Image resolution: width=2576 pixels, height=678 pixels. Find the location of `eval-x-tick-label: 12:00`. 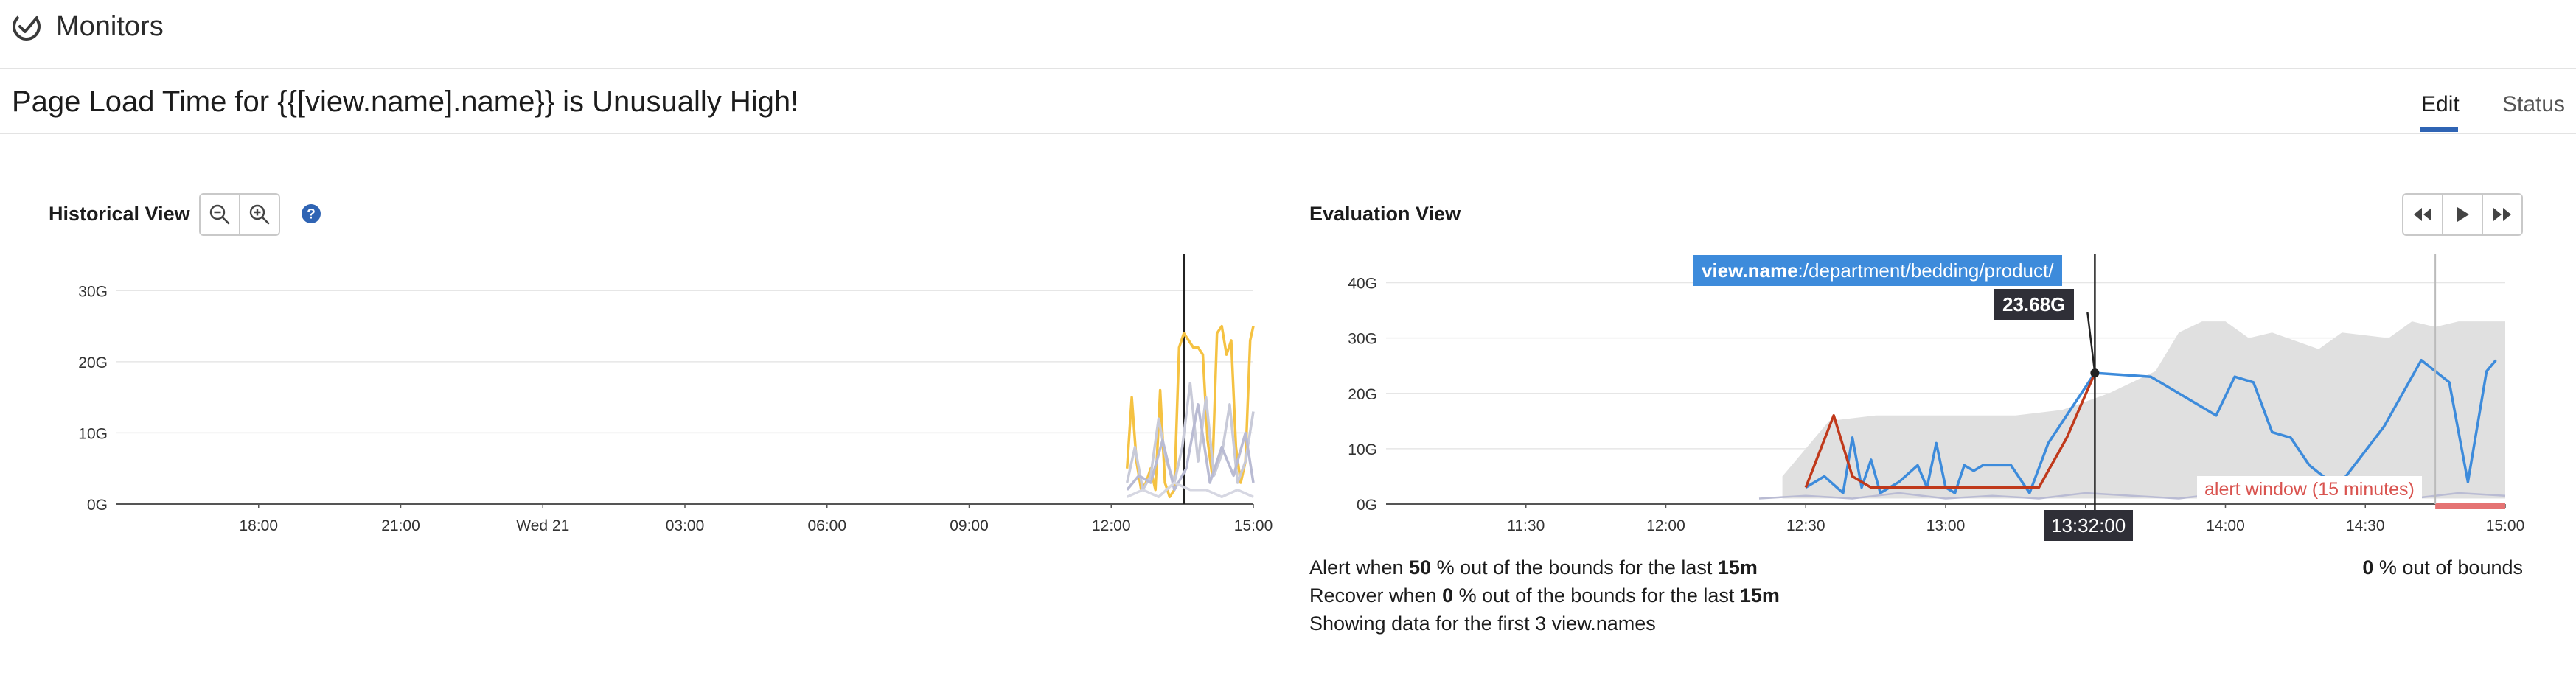

eval-x-tick-label: 12:00 is located at coordinates (1666, 525).